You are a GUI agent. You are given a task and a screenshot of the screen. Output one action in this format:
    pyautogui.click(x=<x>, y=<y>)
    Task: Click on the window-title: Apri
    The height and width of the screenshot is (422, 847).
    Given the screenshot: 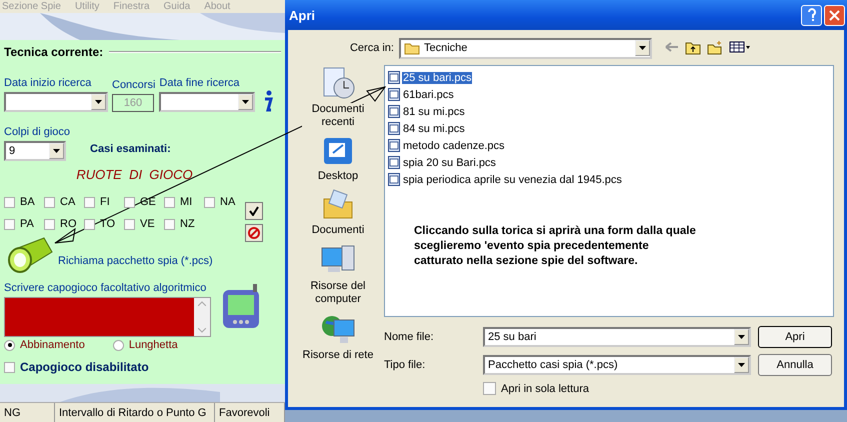 What is the action you would take?
    pyautogui.click(x=302, y=15)
    